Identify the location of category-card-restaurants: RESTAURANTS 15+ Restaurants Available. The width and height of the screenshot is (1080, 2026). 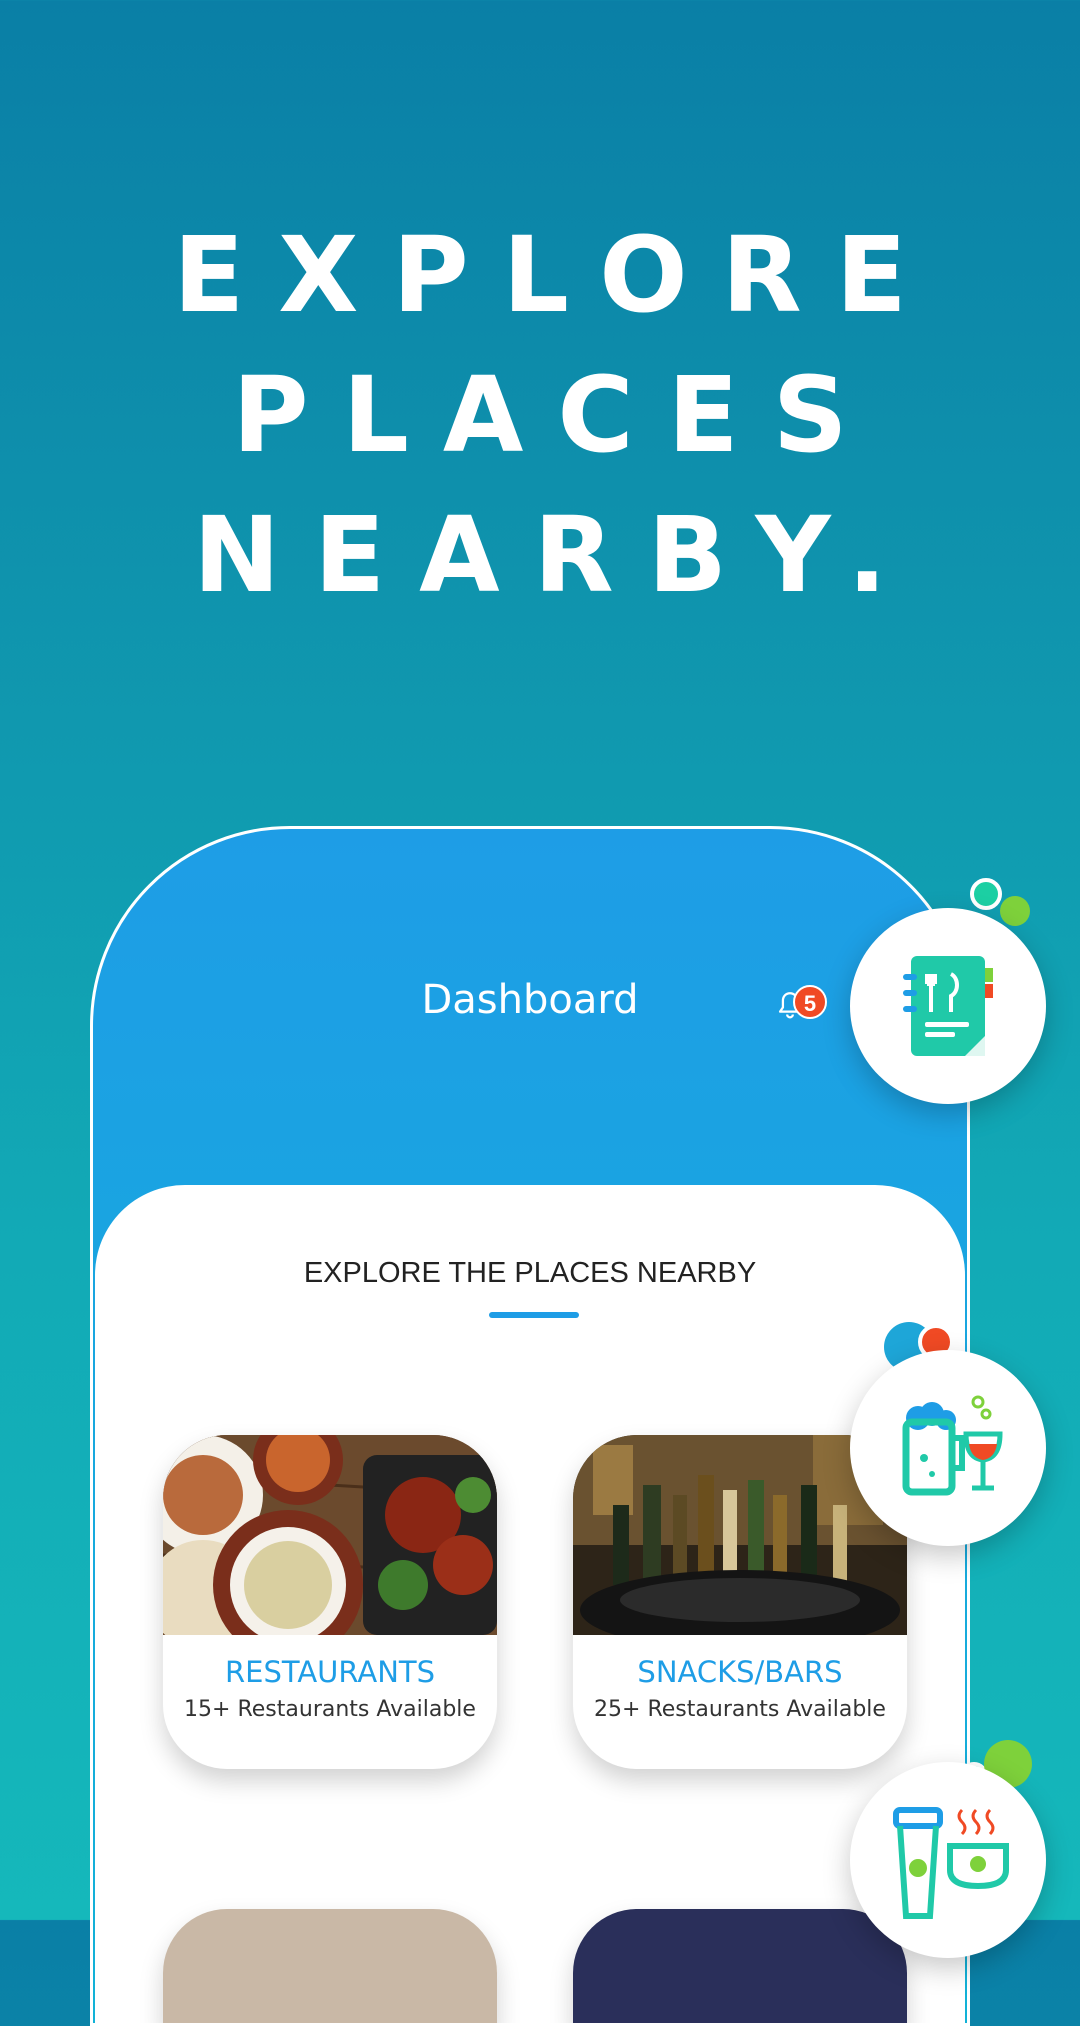
(330, 1602).